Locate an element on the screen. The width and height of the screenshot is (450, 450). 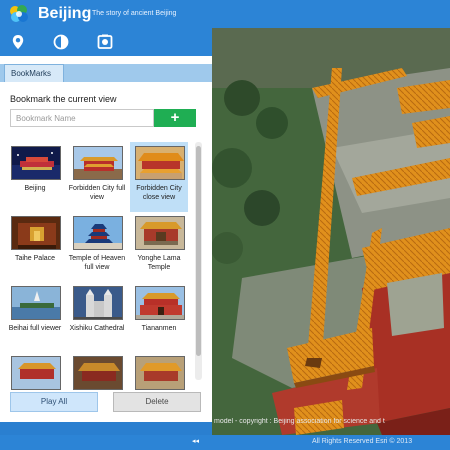
bookmark-item-beijing: Beijing is located at coordinates (35, 177).